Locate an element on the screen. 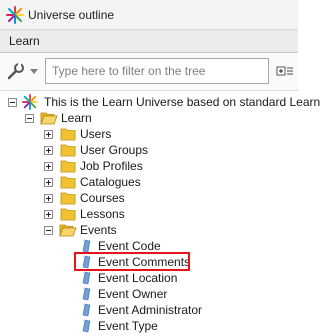 The image size is (320, 336). tree-node-object: Event Owner is located at coordinates (110, 294).